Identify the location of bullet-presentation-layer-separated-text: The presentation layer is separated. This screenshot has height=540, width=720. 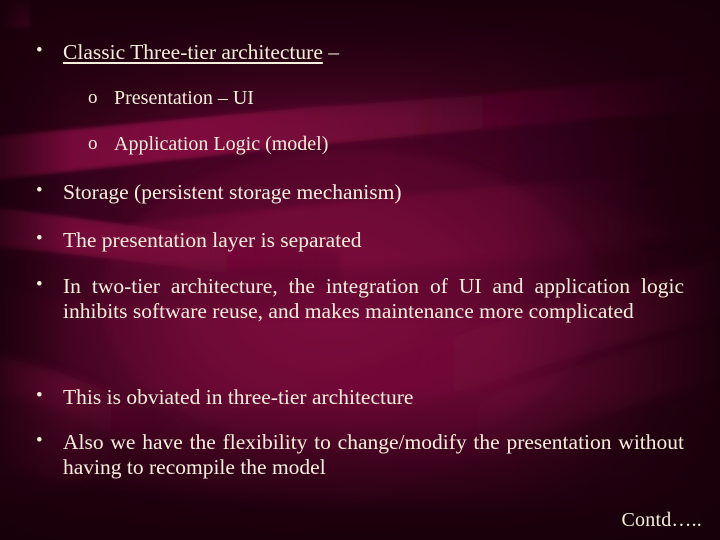
(212, 240).